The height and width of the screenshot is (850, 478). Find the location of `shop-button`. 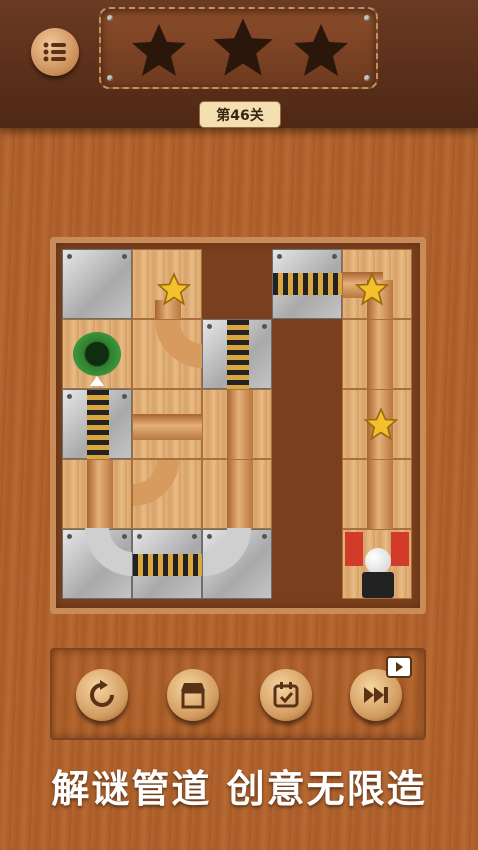

shop-button is located at coordinates (193, 695).